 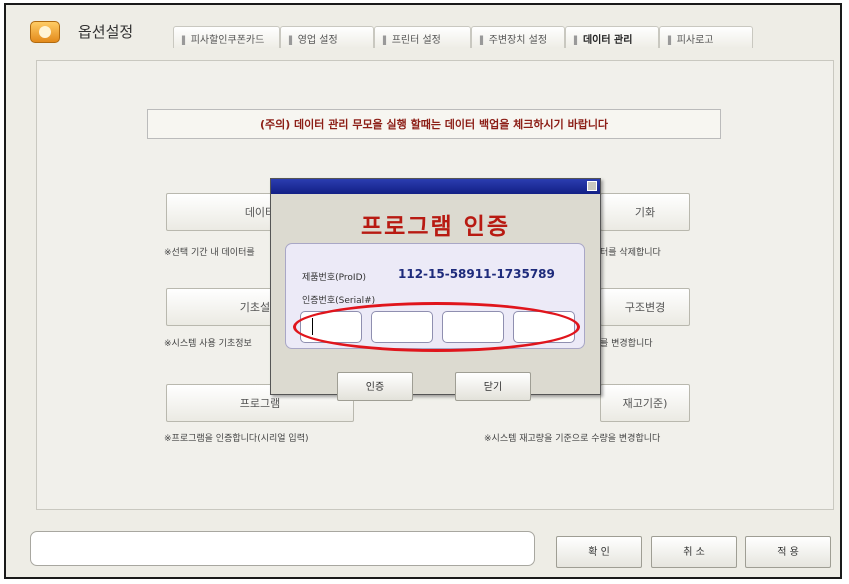 What do you see at coordinates (599, 552) in the screenshot?
I see `ok-button: 확 인` at bounding box center [599, 552].